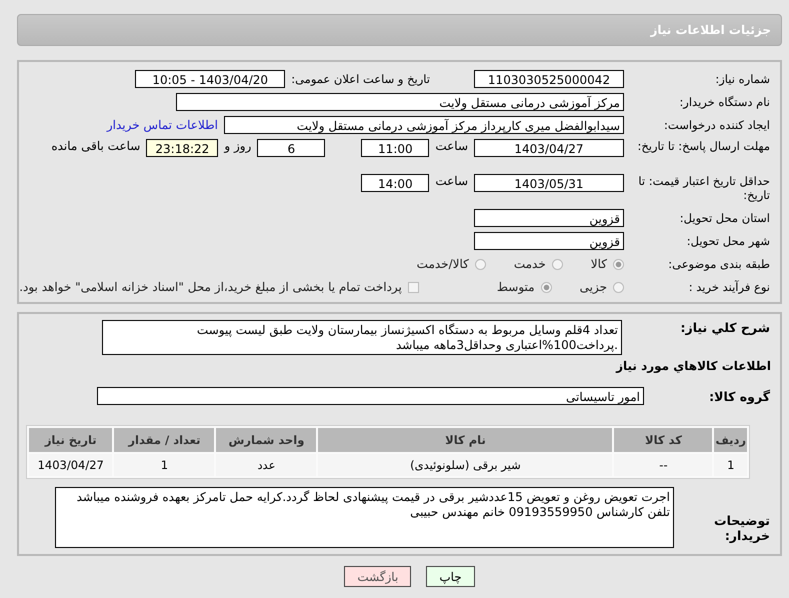 The width and height of the screenshot is (789, 598). What do you see at coordinates (451, 264) in the screenshot?
I see `category-radio: کالا/خدمت` at bounding box center [451, 264].